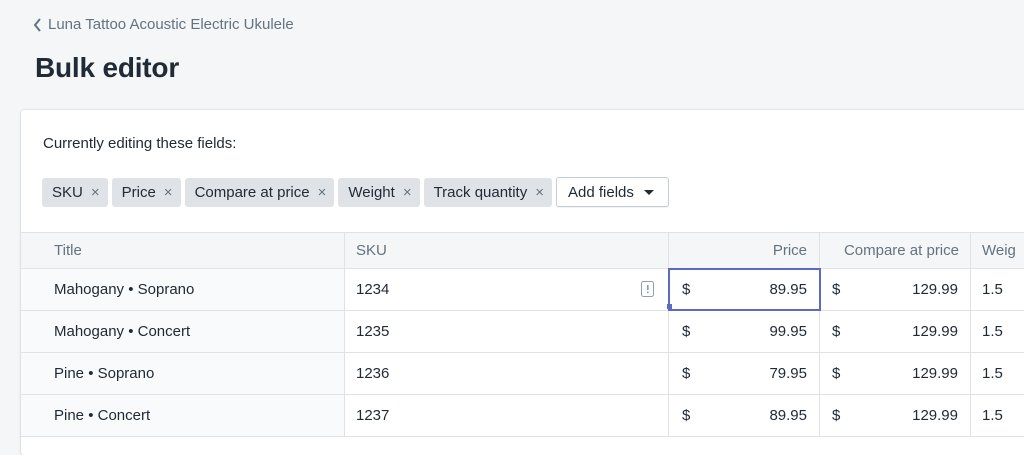 Image resolution: width=1024 pixels, height=455 pixels. What do you see at coordinates (480, 192) in the screenshot?
I see `field-tag-label: Track quantity` at bounding box center [480, 192].